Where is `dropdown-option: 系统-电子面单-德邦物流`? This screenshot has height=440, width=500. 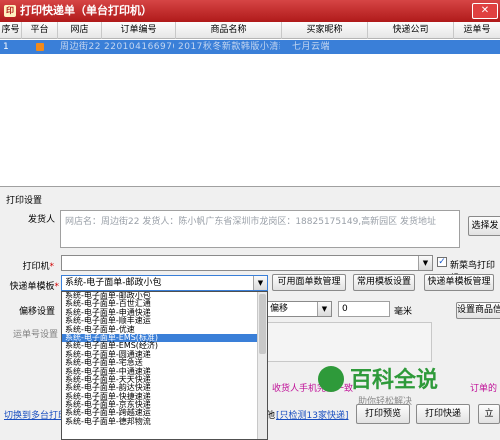 dropdown-option: 系统-电子面单-德邦物流 is located at coordinates (164, 421).